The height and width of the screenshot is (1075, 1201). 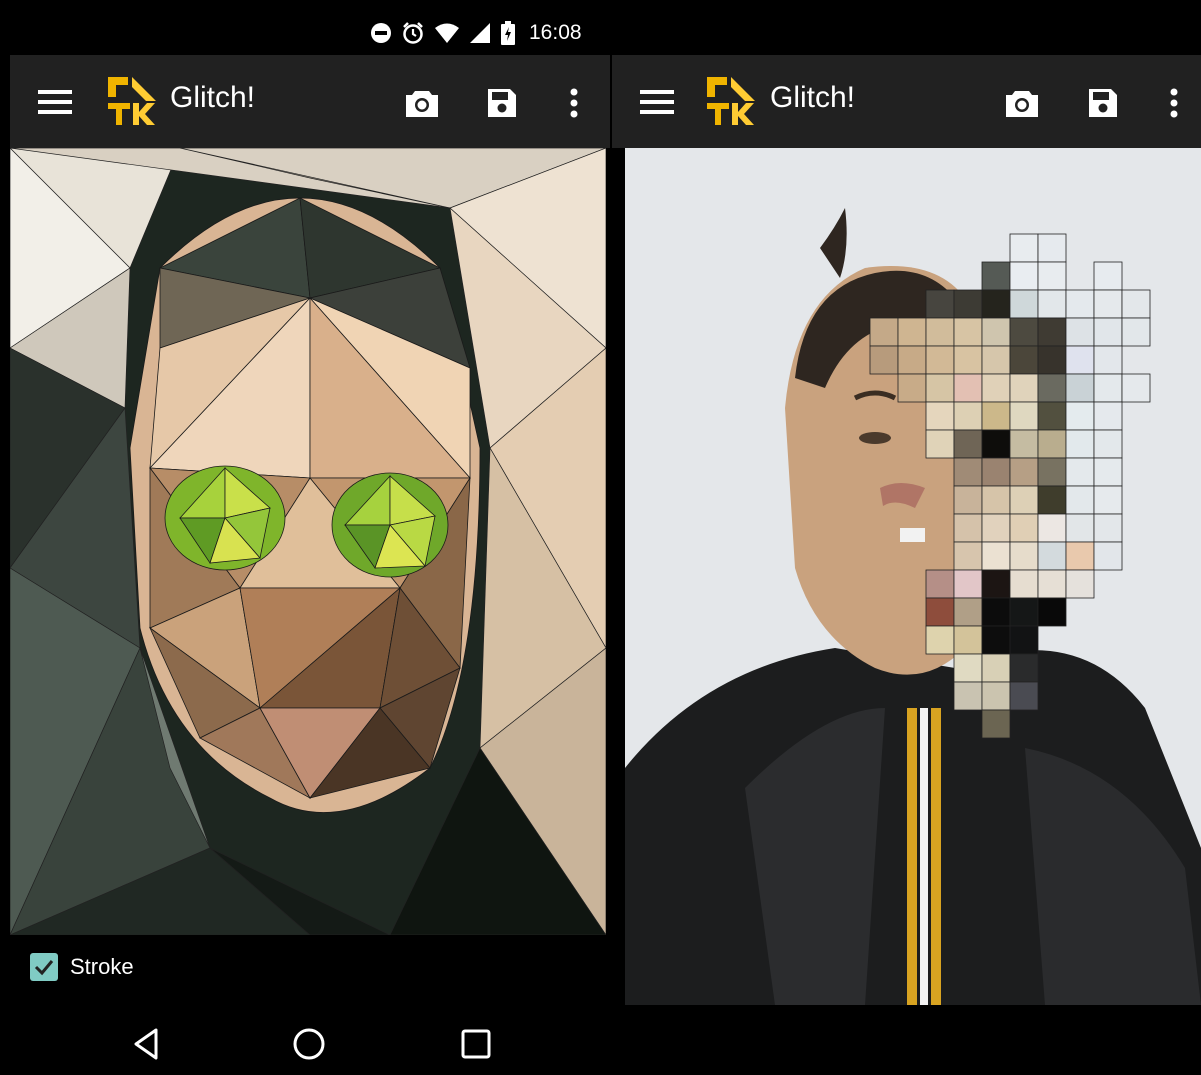 I want to click on home-icon, so click(x=309, y=1044).